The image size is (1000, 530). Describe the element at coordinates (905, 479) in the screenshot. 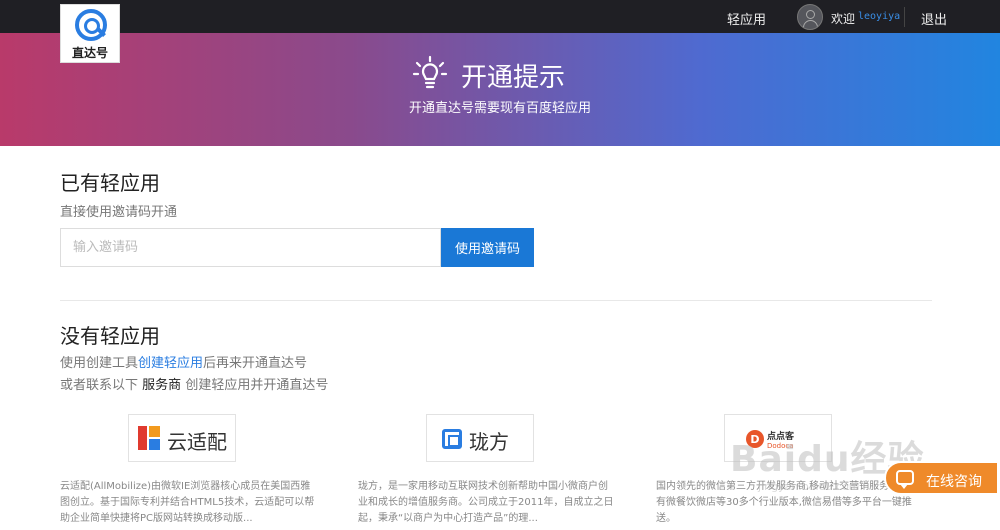

I see `chat-bubble-icon` at that location.